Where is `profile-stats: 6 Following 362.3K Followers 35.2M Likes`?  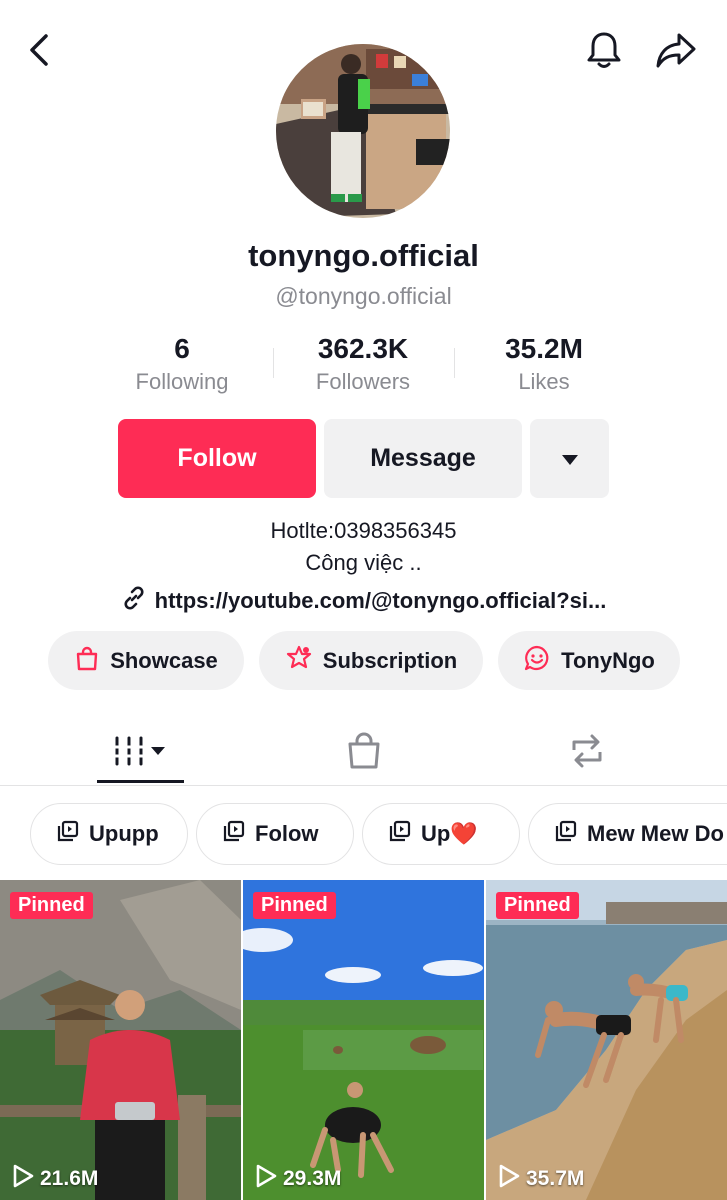 profile-stats: 6 Following 362.3K Followers 35.2M Likes is located at coordinates (363, 365).